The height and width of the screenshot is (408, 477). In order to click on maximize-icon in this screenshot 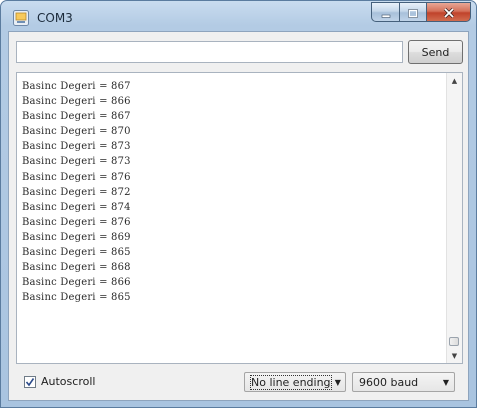, I will do `click(413, 12)`.